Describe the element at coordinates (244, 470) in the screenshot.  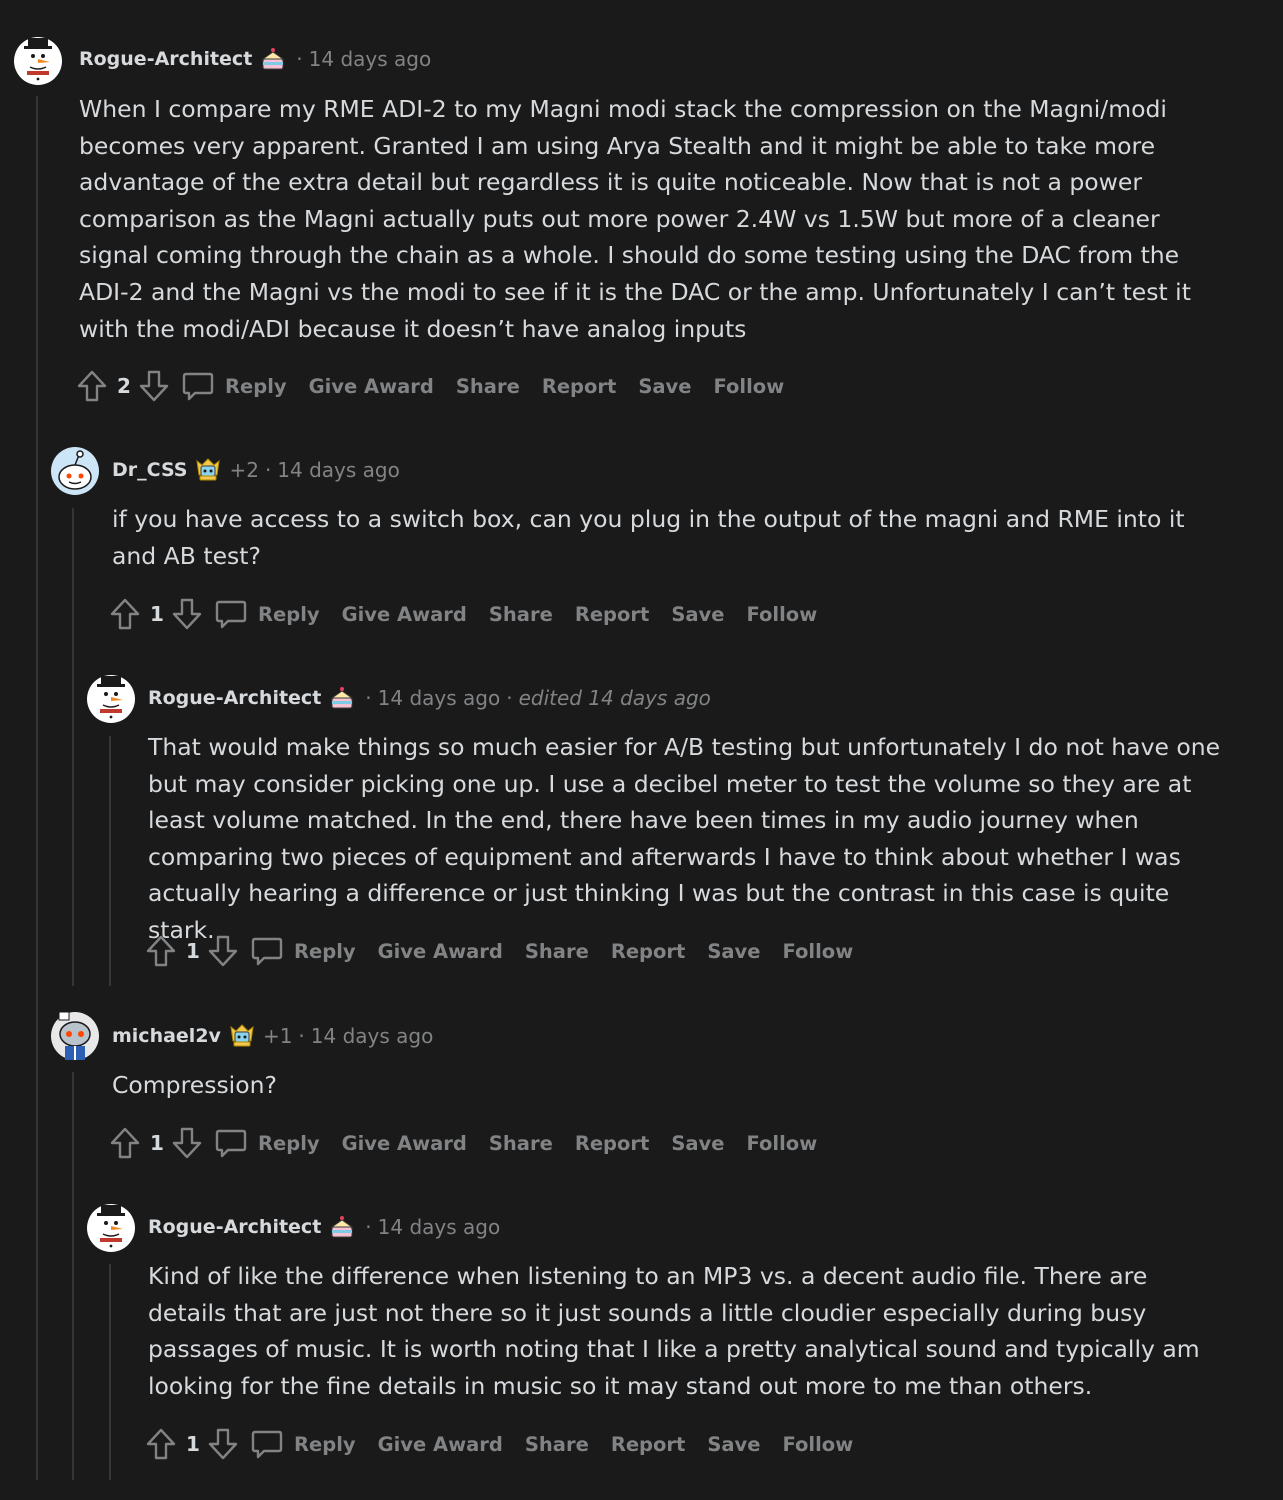
I see `flair-score: +2` at that location.